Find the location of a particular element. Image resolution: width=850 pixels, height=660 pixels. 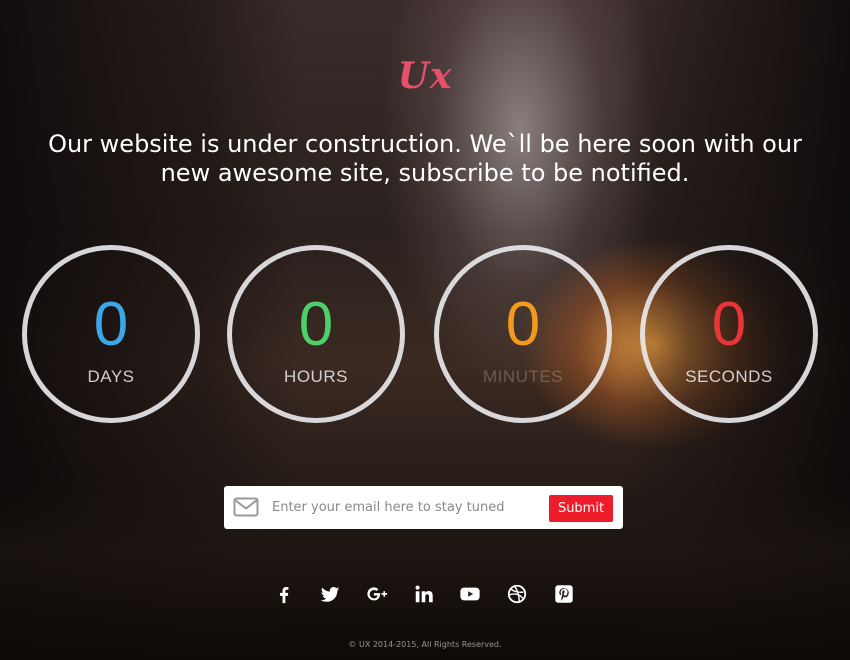

logo: Ux is located at coordinates (425, 76).